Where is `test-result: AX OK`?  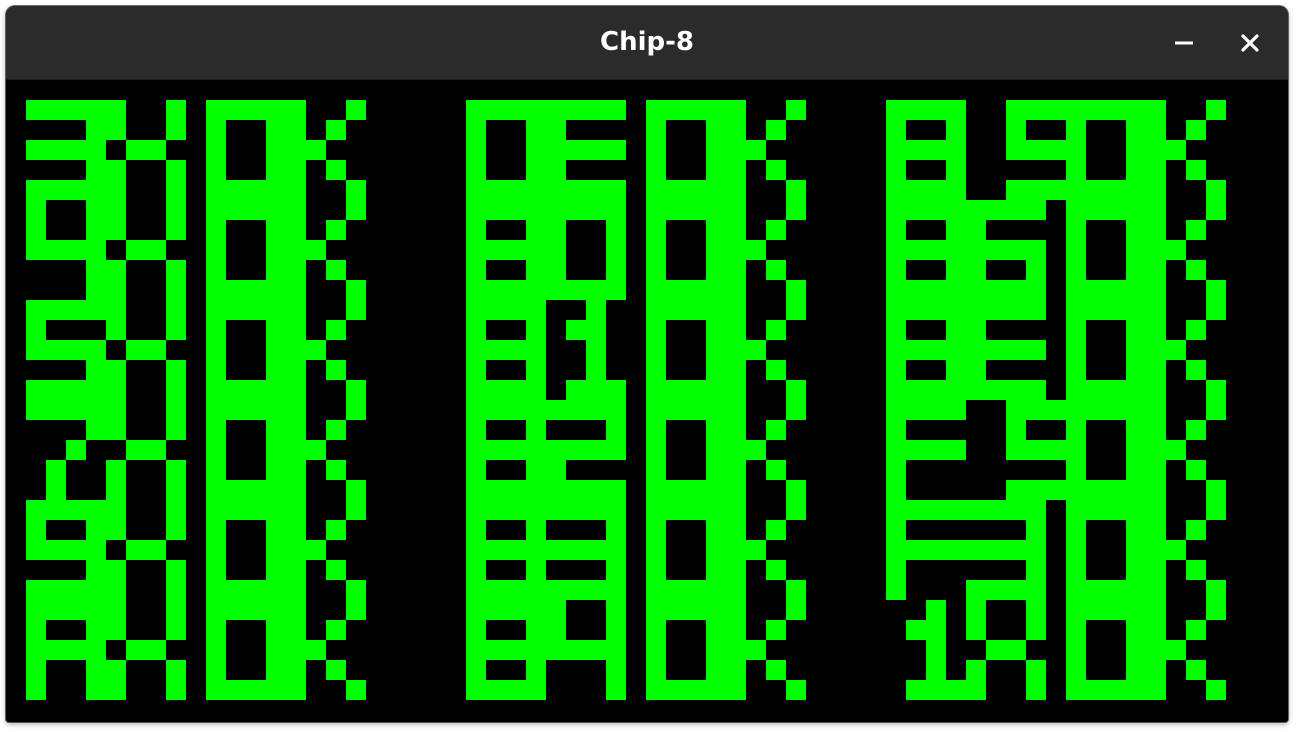 test-result: AX OK is located at coordinates (196, 650).